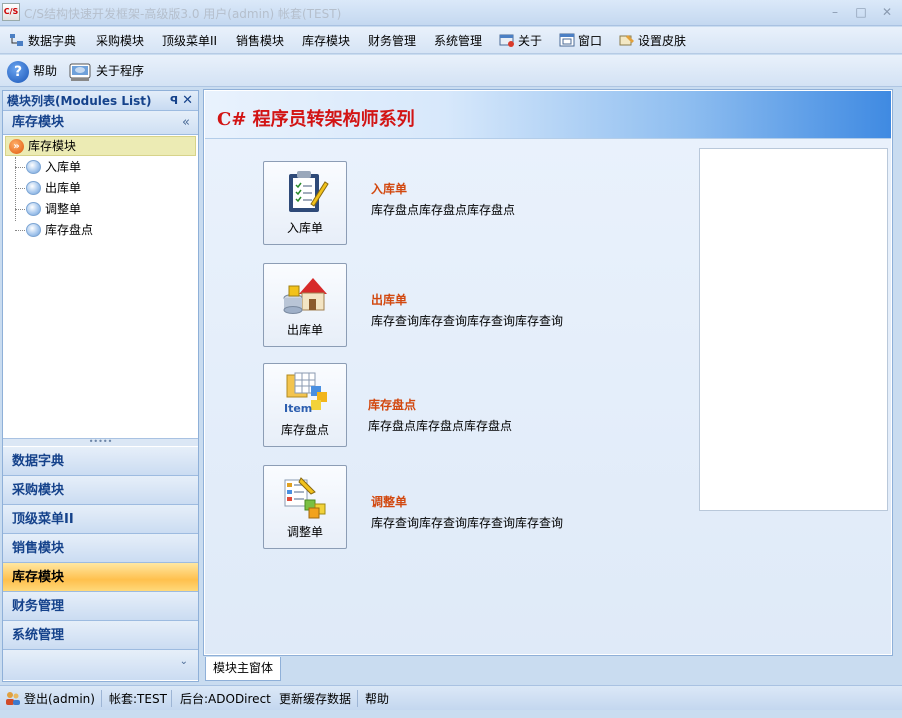 The image size is (902, 718). I want to click on users-icon, so click(13, 698).